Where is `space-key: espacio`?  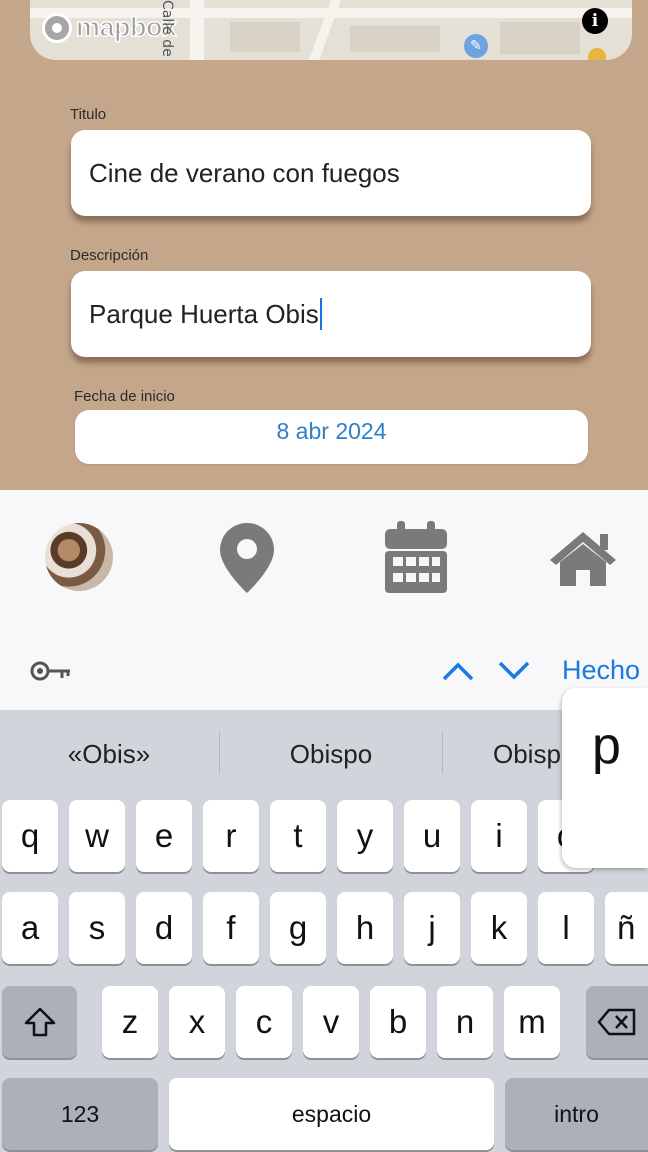
space-key: espacio is located at coordinates (331, 1114).